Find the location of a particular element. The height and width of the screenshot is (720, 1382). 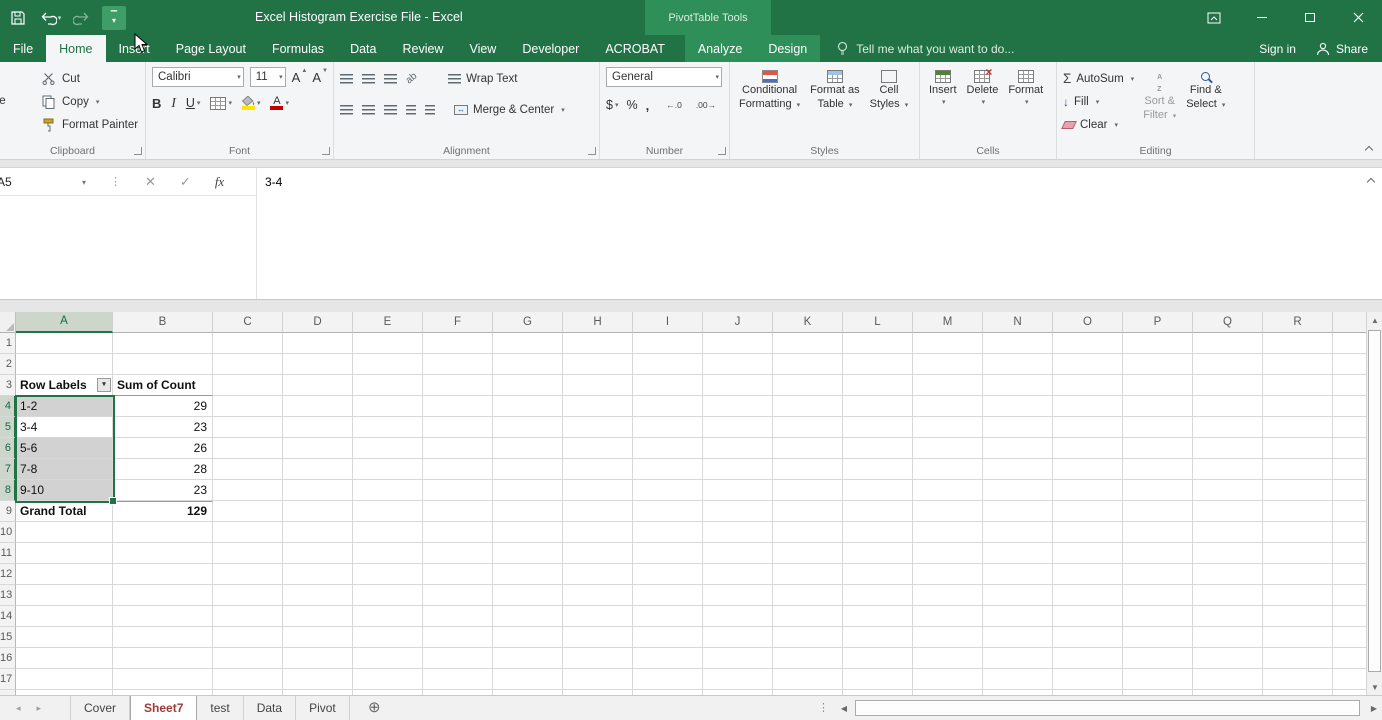

row-header-4: 4 is located at coordinates (8, 406).